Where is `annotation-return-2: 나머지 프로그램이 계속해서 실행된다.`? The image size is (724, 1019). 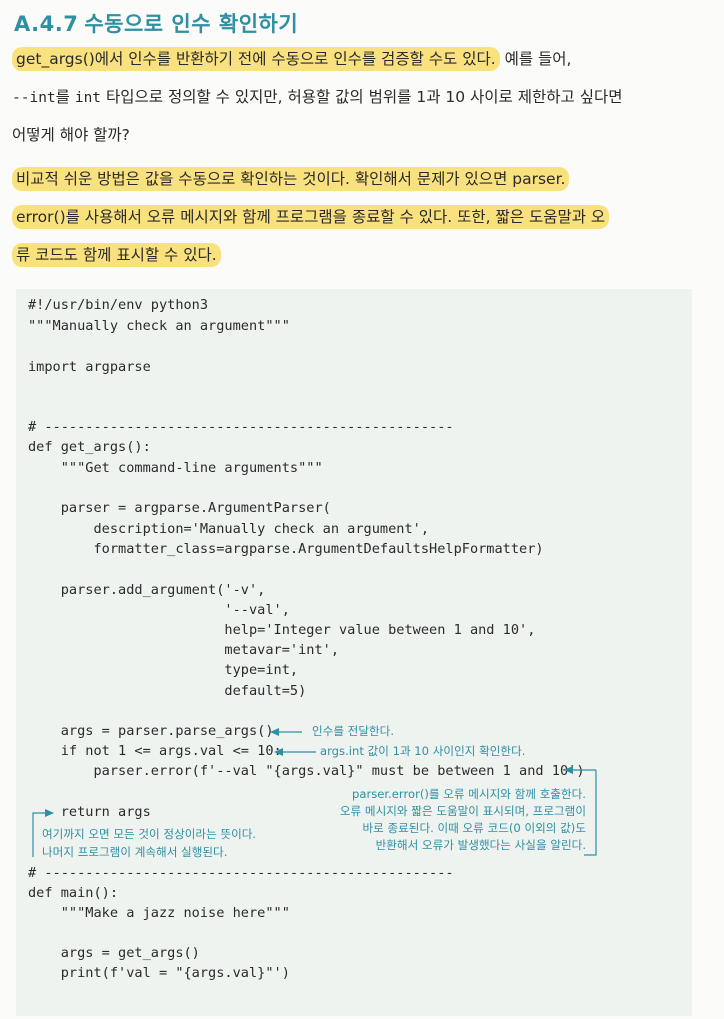 annotation-return-2: 나머지 프로그램이 계속해서 실행된다. is located at coordinates (135, 852).